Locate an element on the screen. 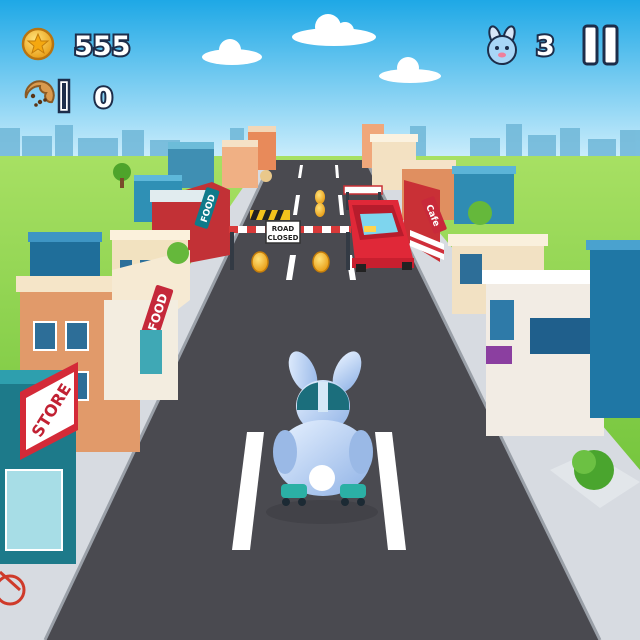  sign-road-closed-line2: CLOSED is located at coordinates (283, 238).